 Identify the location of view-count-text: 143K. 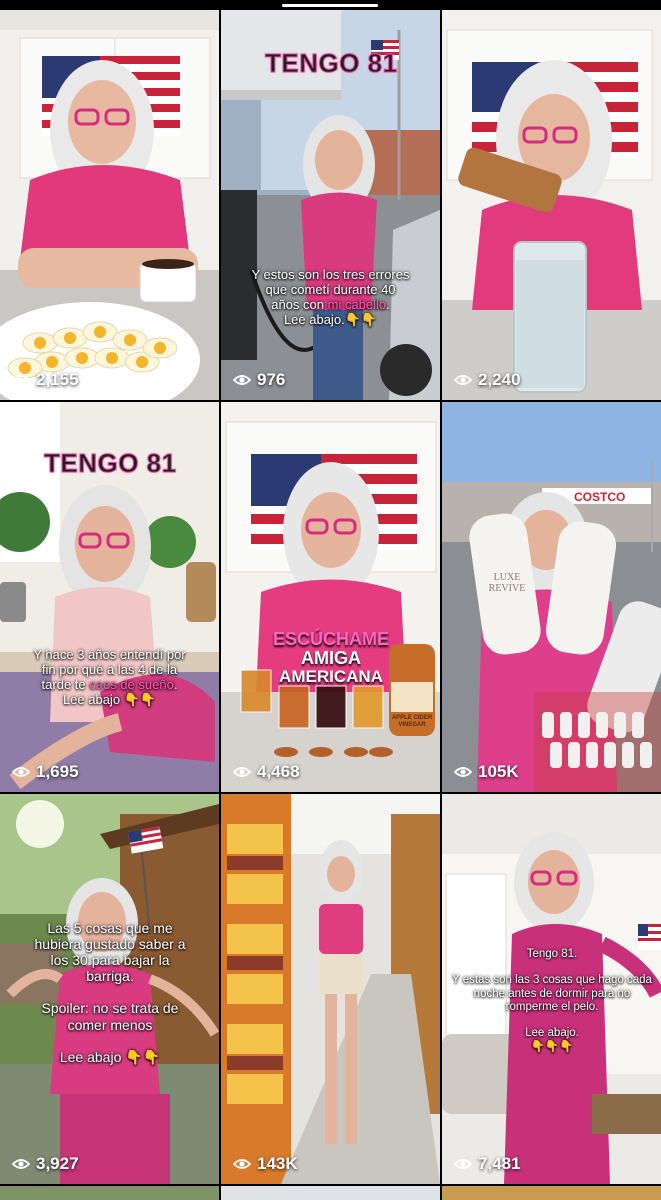
(277, 1163).